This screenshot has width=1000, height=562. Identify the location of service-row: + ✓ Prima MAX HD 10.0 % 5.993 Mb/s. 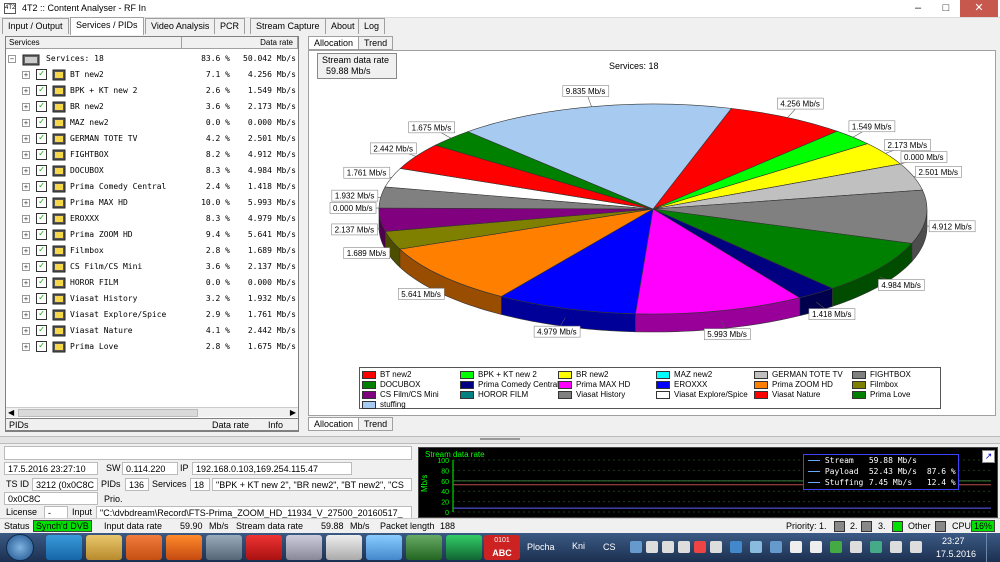
(152, 203).